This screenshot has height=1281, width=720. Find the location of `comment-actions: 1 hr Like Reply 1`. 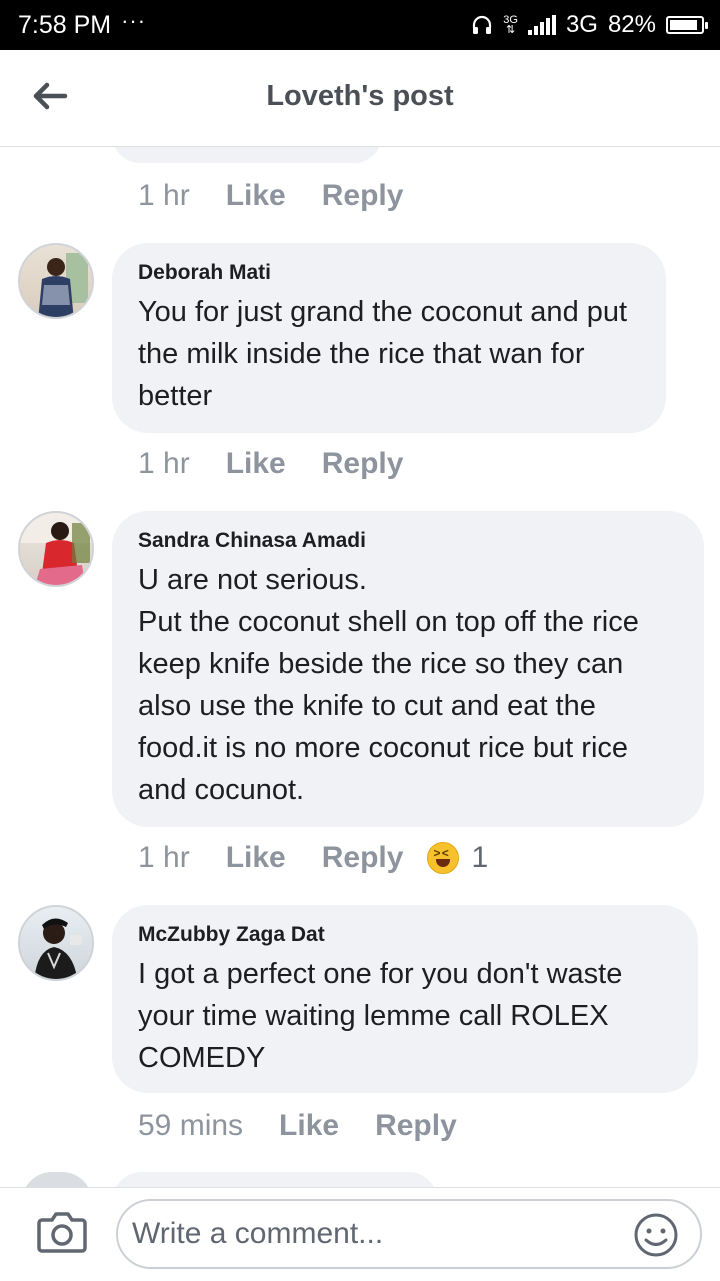

comment-actions: 1 hr Like Reply 1 is located at coordinates (313, 858).